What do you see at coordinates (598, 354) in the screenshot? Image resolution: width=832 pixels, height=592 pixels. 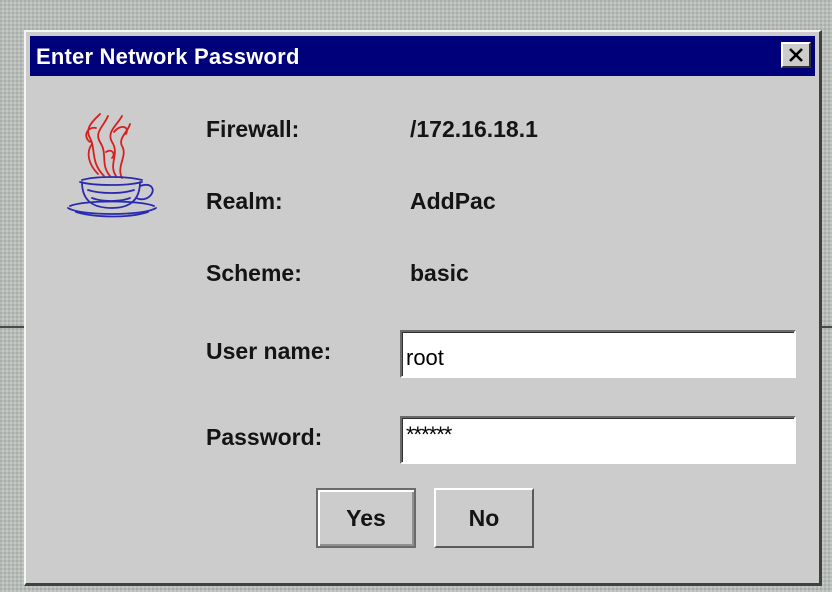 I see `username-input` at bounding box center [598, 354].